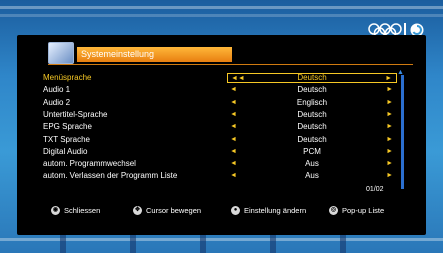 The height and width of the screenshot is (253, 443). Describe the element at coordinates (221, 127) in the screenshot. I see `setting-row: EPG Sprache ◄ Deutsch ►` at that location.